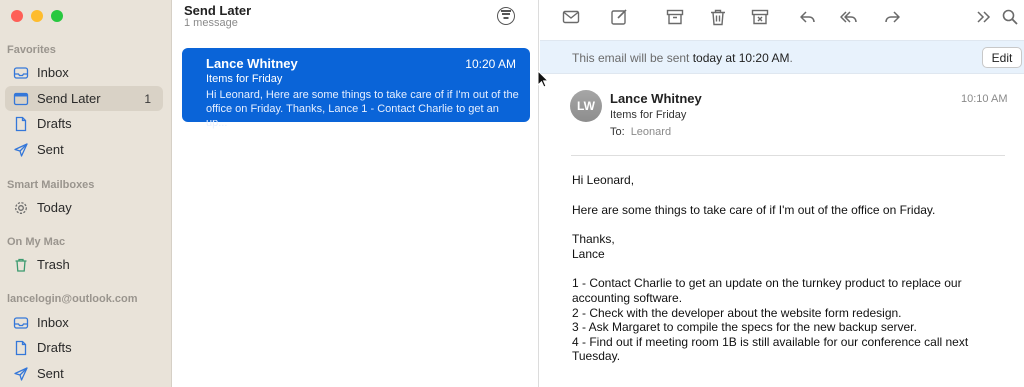 The height and width of the screenshot is (387, 1024). Describe the element at coordinates (788, 155) in the screenshot. I see `header-divider` at that location.